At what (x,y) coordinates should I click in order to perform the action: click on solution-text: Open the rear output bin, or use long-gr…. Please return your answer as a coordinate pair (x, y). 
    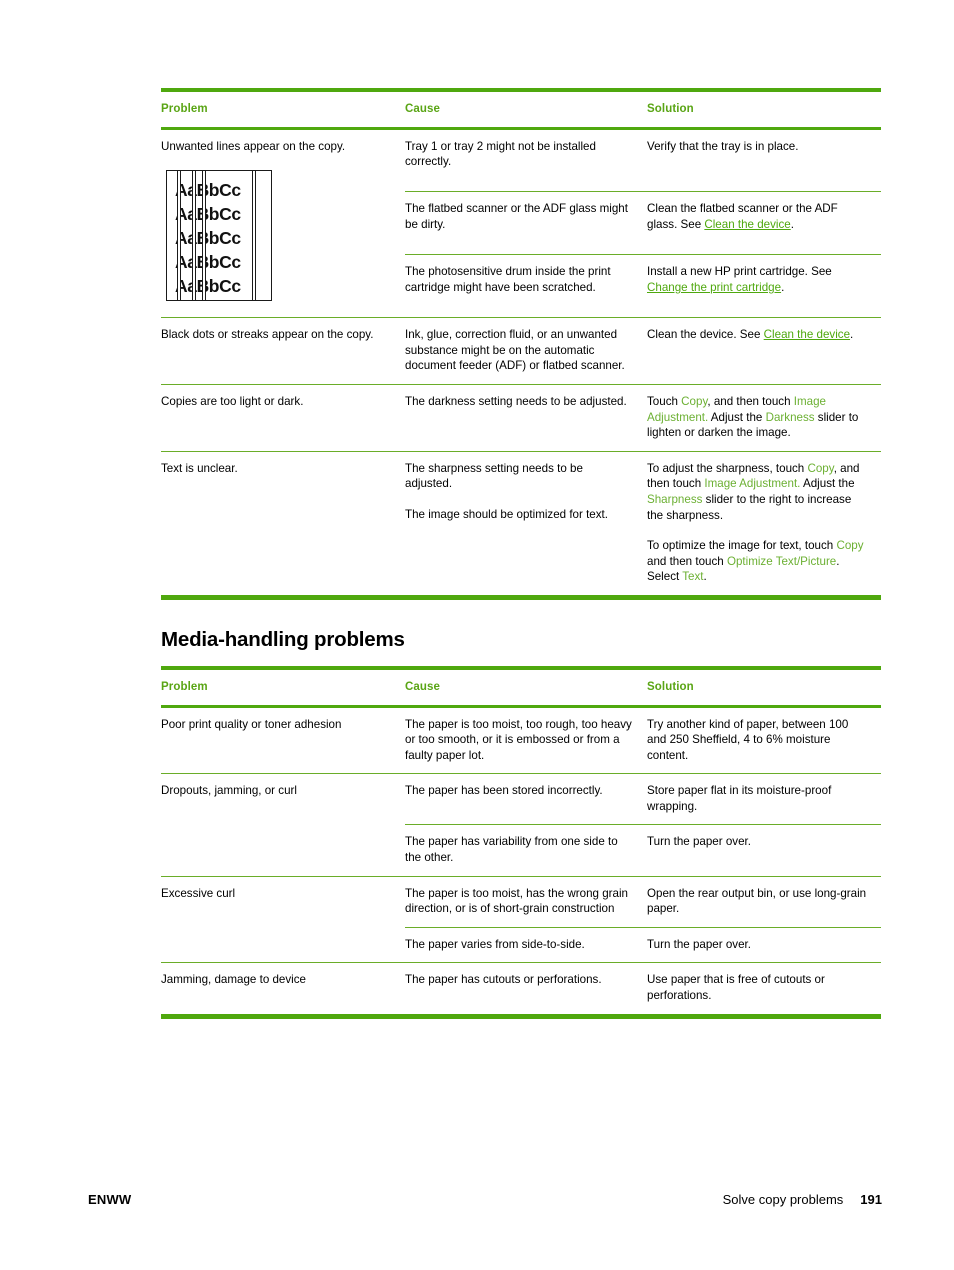
    Looking at the image, I should click on (757, 901).